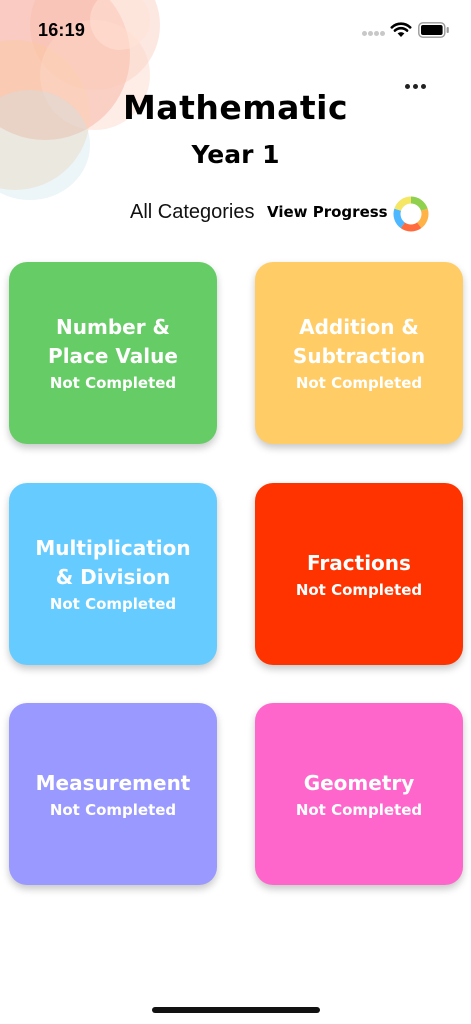  Describe the element at coordinates (113, 341) in the screenshot. I see `card-title: Number & Place Value` at that location.